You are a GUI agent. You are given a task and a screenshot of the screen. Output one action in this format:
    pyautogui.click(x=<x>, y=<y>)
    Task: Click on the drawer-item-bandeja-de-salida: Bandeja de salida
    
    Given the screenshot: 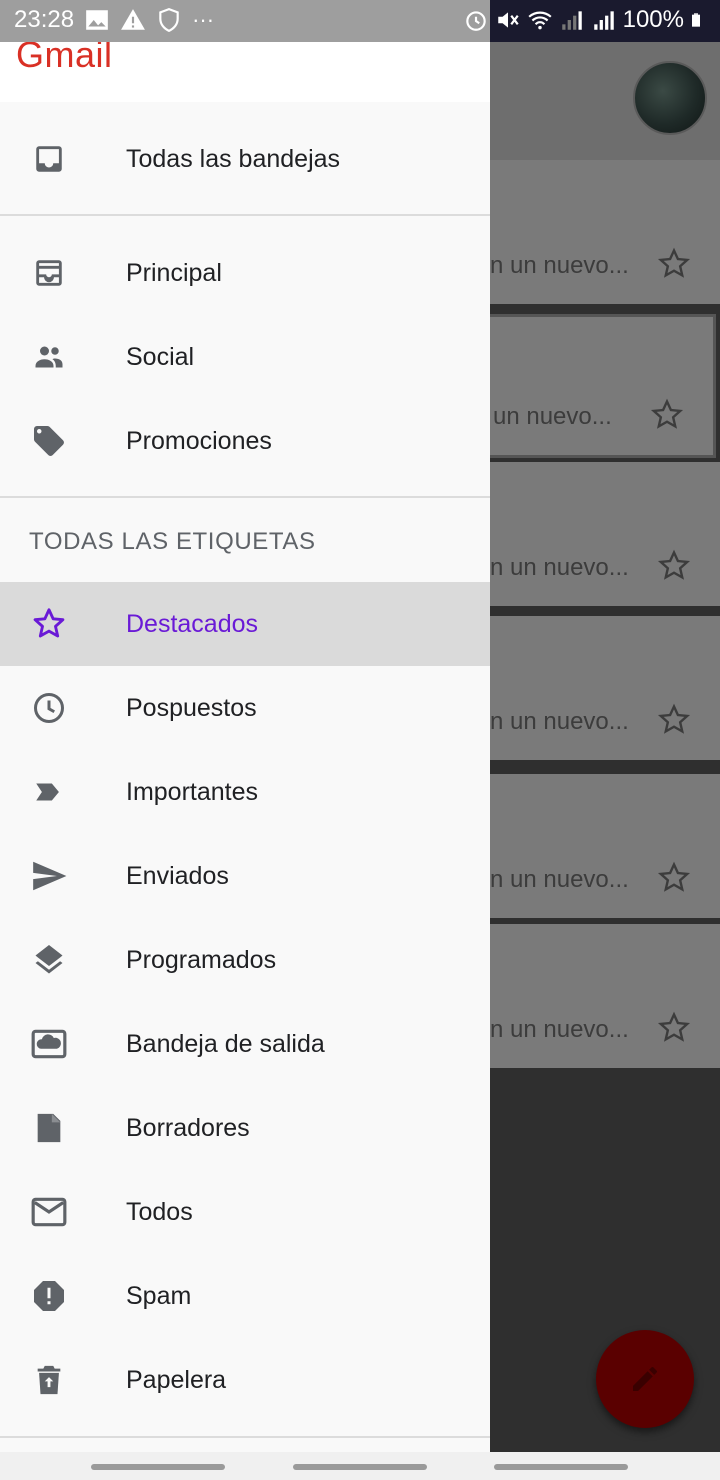 What is the action you would take?
    pyautogui.click(x=245, y=1044)
    